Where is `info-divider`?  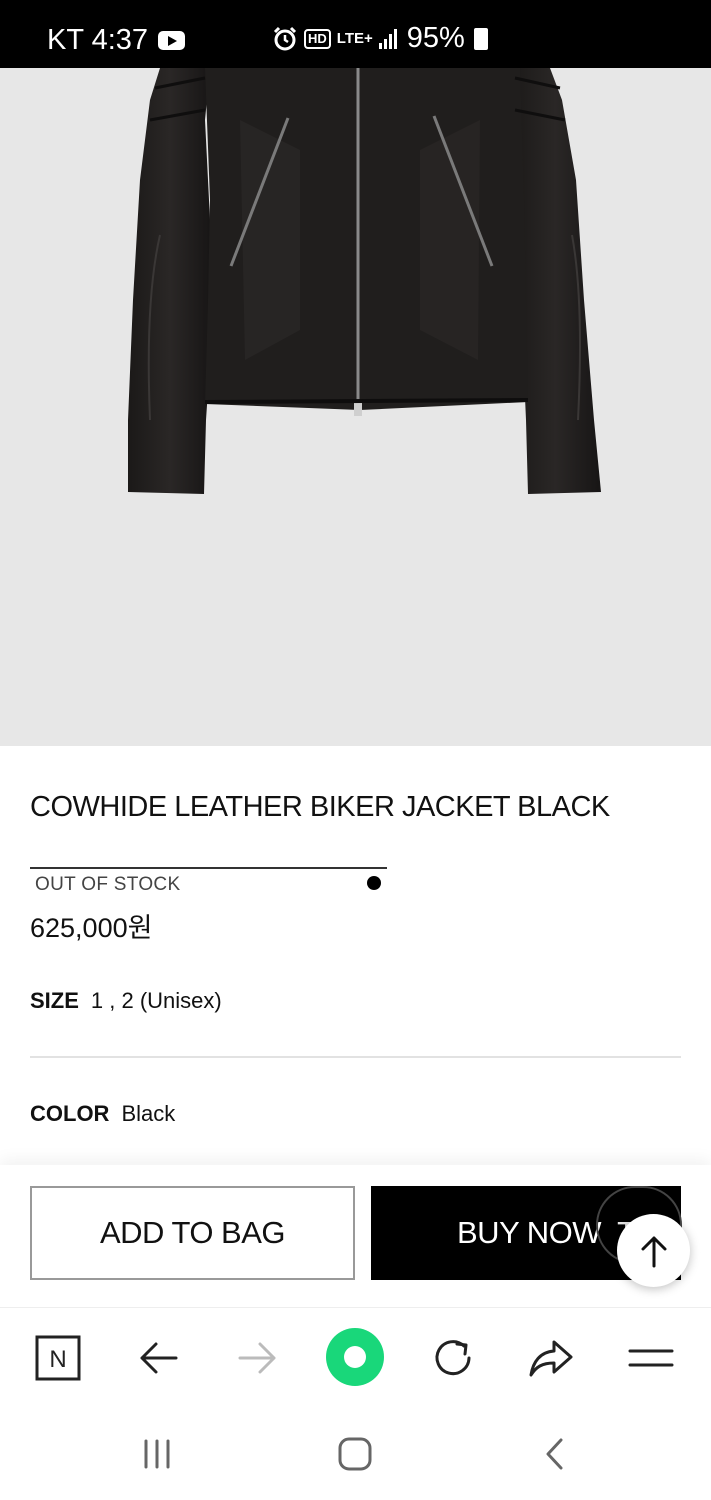
info-divider is located at coordinates (355, 1057).